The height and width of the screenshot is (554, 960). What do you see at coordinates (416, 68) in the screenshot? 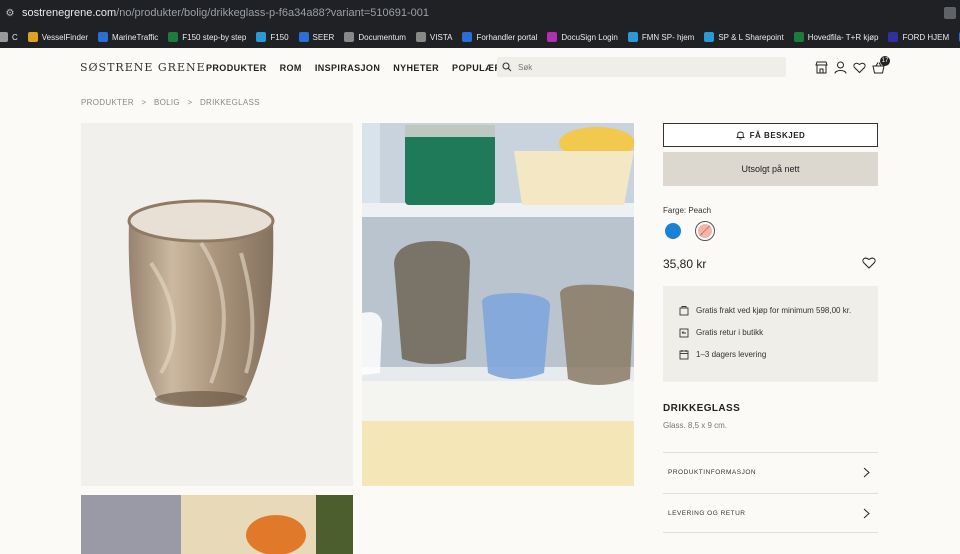
I see `nav-nyheter: NYHETER` at bounding box center [416, 68].